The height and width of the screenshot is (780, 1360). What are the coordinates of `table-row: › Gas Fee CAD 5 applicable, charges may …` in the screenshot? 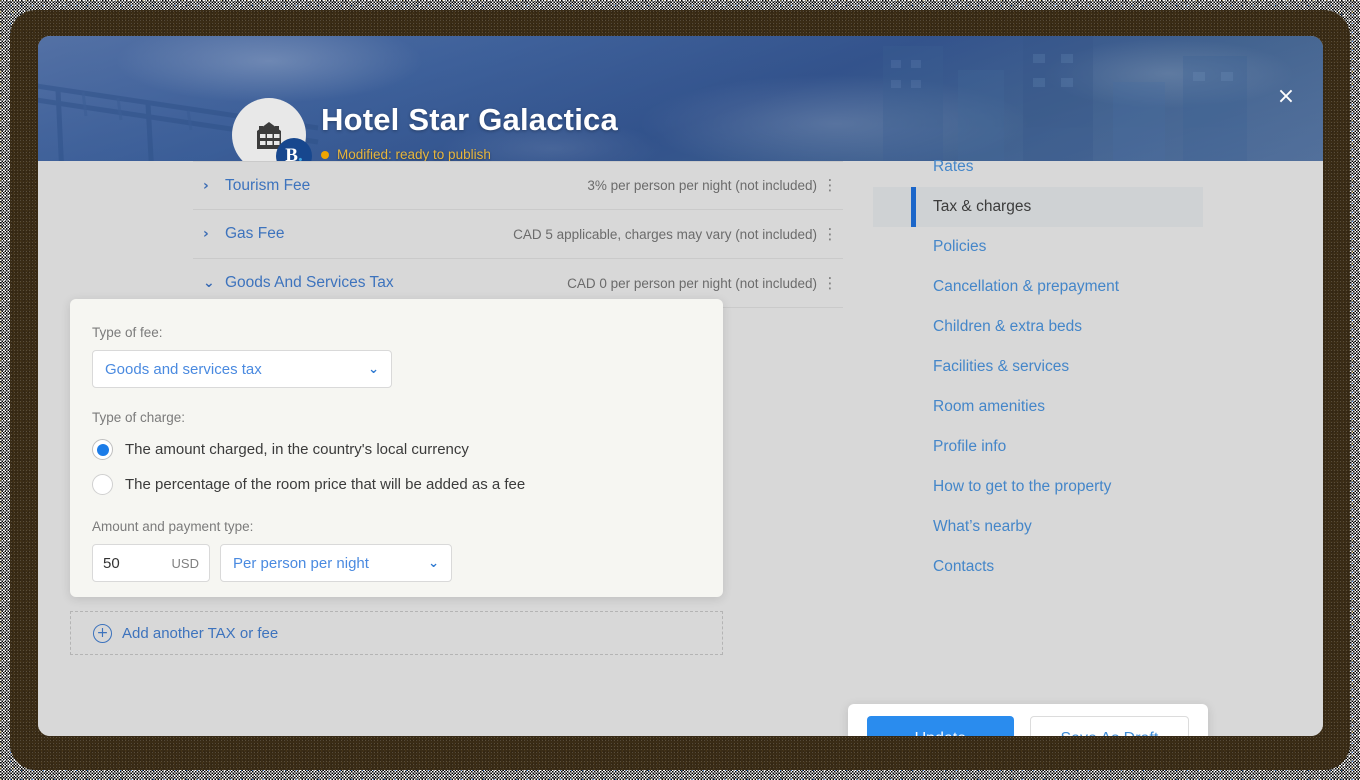 It's located at (518, 234).